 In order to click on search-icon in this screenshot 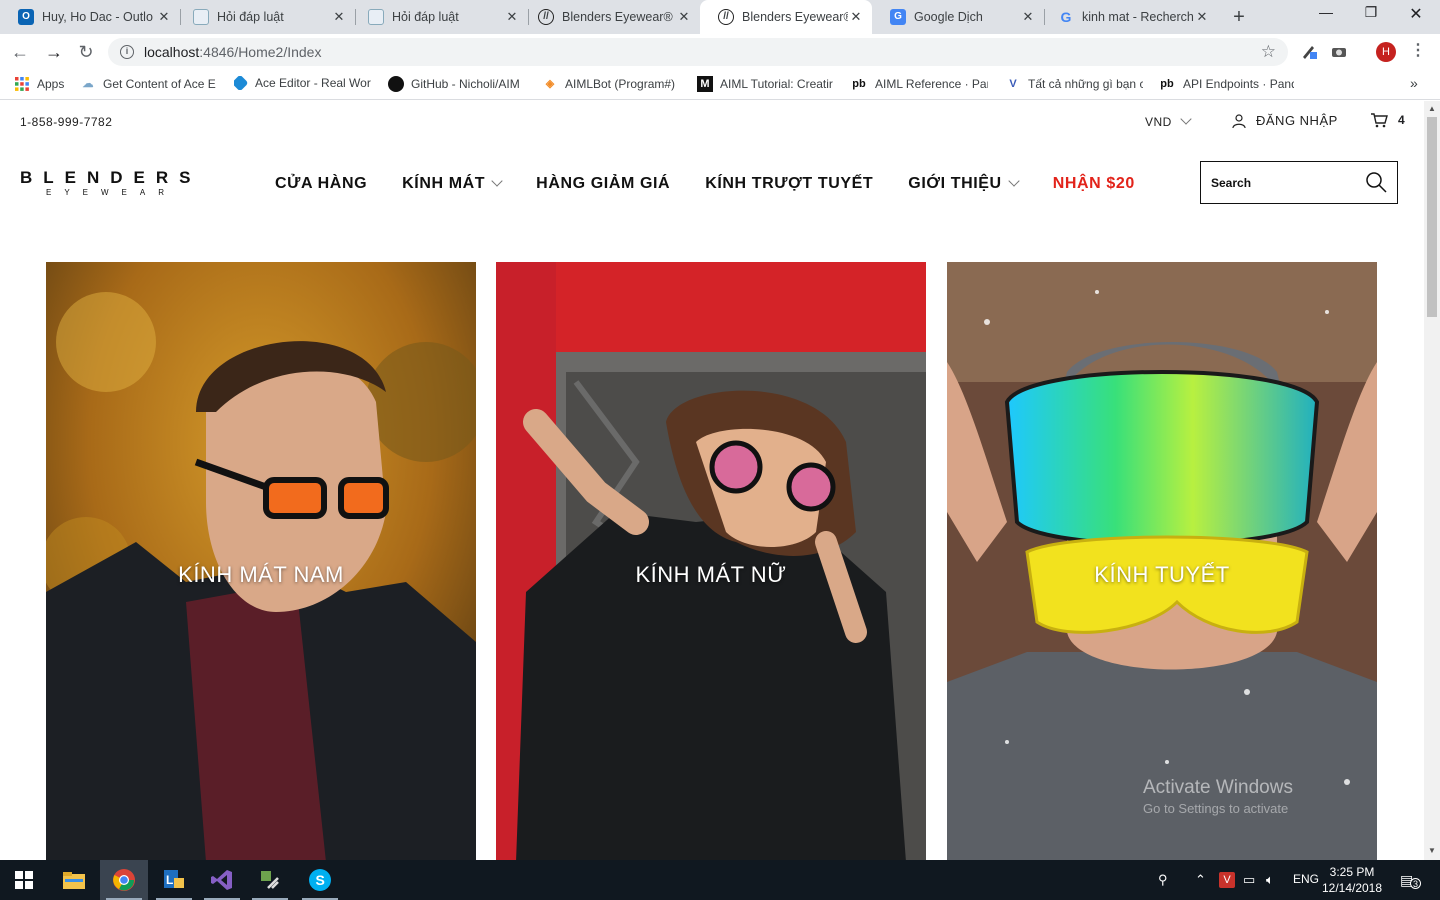, I will do `click(1376, 182)`.